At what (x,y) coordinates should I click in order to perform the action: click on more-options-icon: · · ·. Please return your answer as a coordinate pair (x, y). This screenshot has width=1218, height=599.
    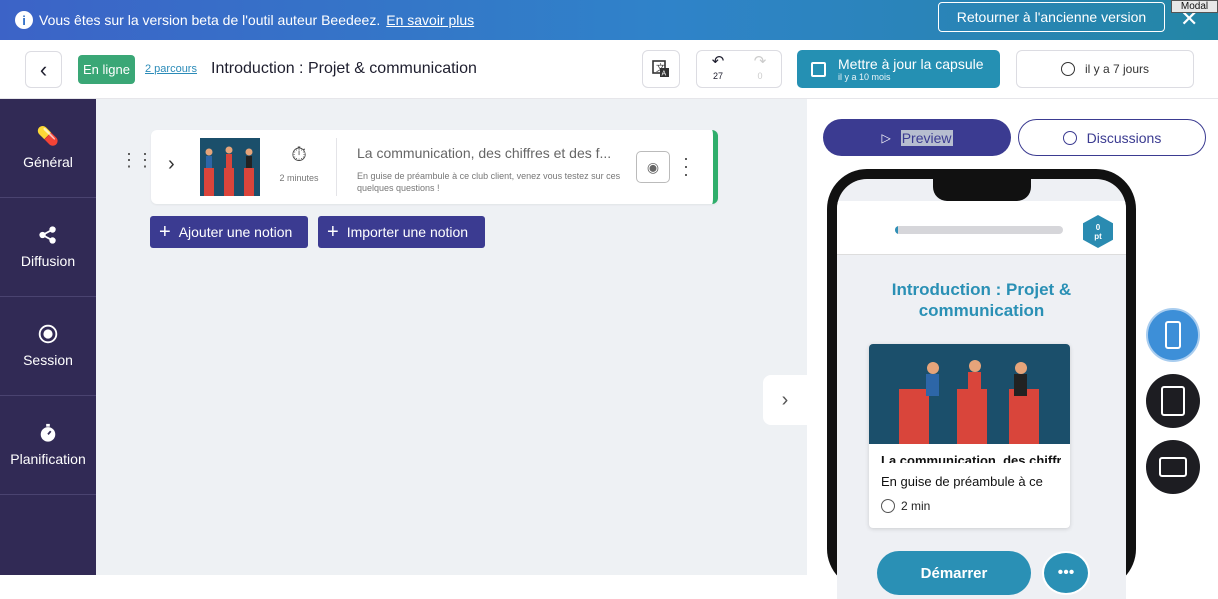
    Looking at the image, I should click on (686, 166).